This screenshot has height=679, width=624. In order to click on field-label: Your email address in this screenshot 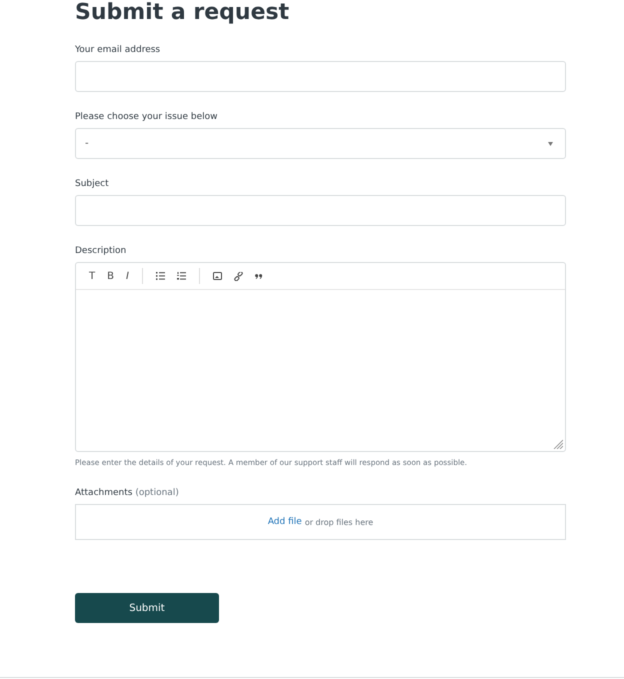, I will do `click(118, 50)`.